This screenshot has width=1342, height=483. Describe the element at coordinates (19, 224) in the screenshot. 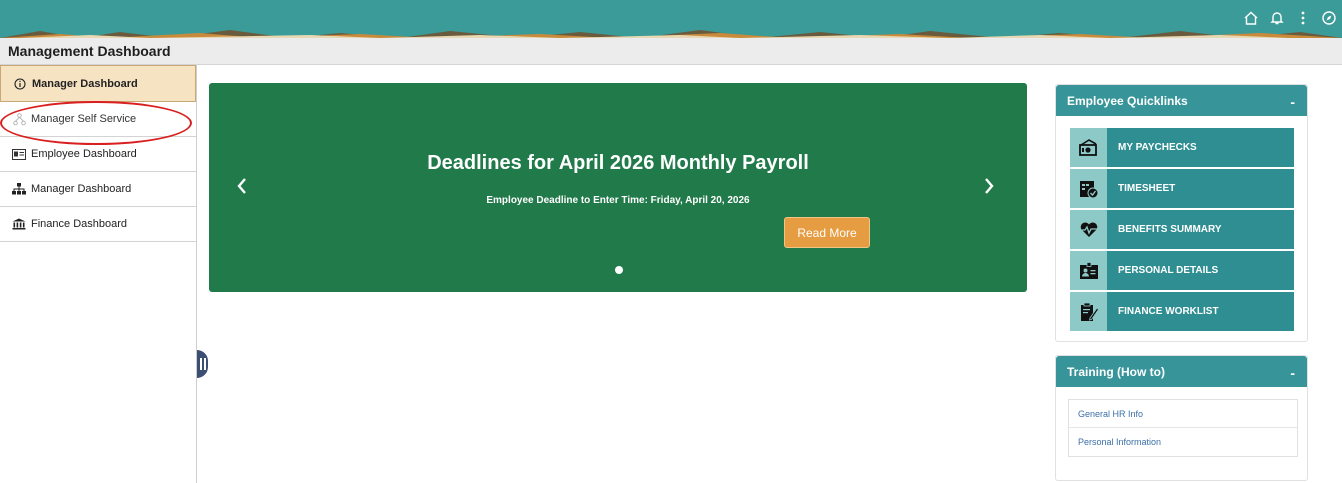

I see `bank-icon` at that location.